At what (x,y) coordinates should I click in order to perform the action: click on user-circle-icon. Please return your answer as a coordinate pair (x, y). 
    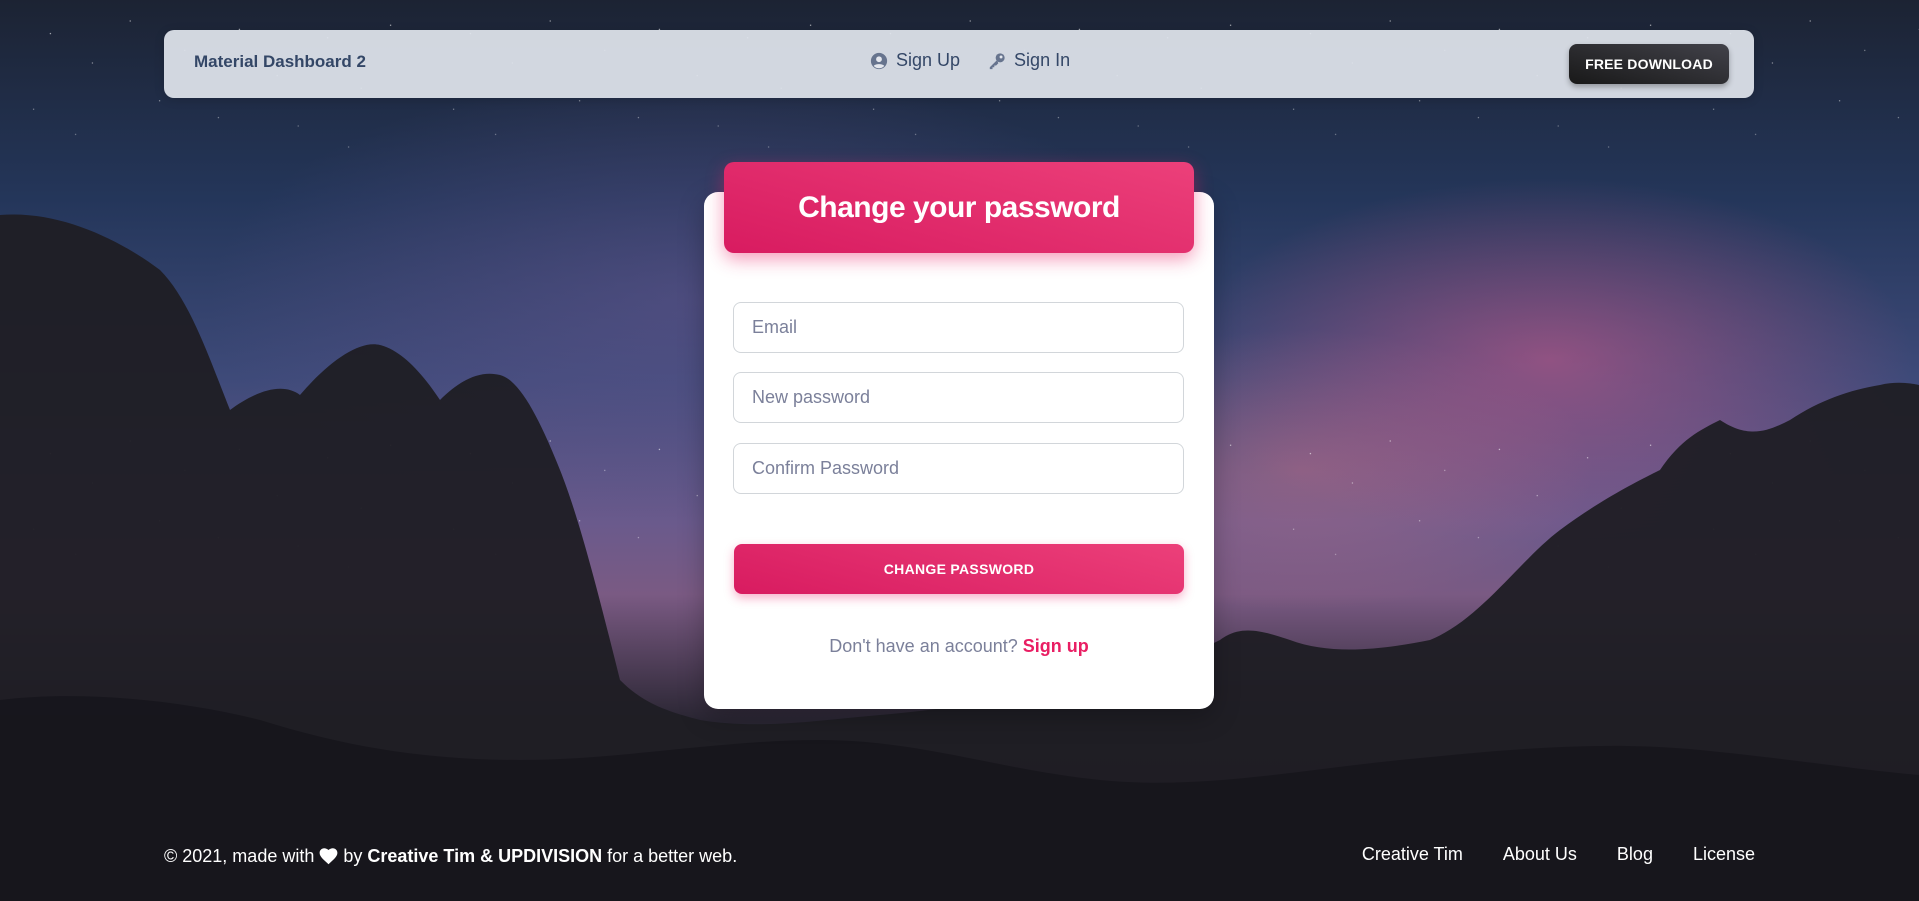
    Looking at the image, I should click on (879, 60).